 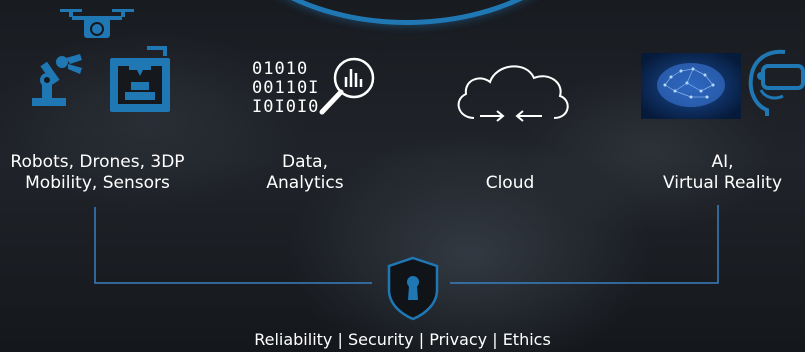 I want to click on ai-label: AI, Virtual Reality, so click(x=722, y=173).